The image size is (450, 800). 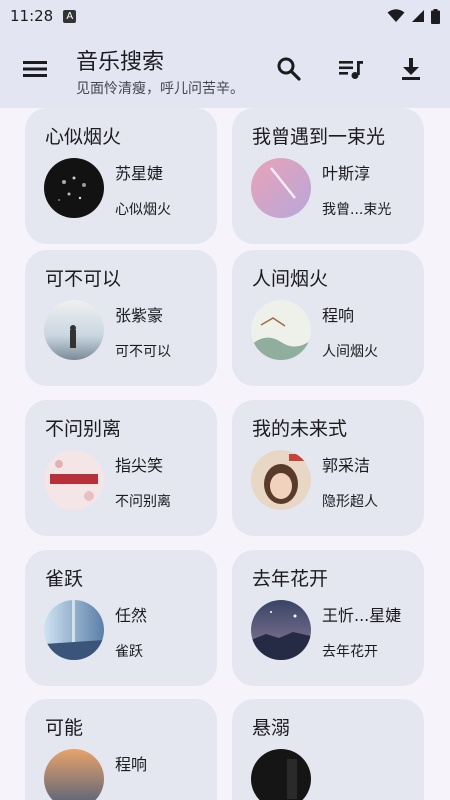 I want to click on song-card: 人间烟火 程响 人间烟火, so click(x=328, y=318).